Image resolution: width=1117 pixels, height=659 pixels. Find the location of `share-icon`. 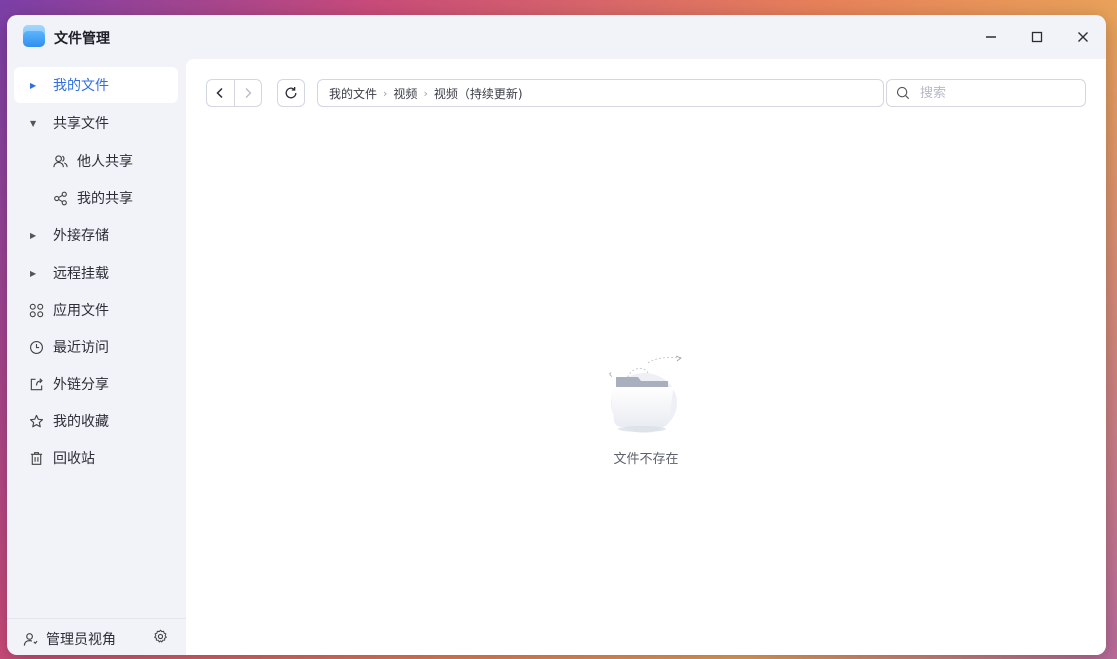

share-icon is located at coordinates (60, 198).